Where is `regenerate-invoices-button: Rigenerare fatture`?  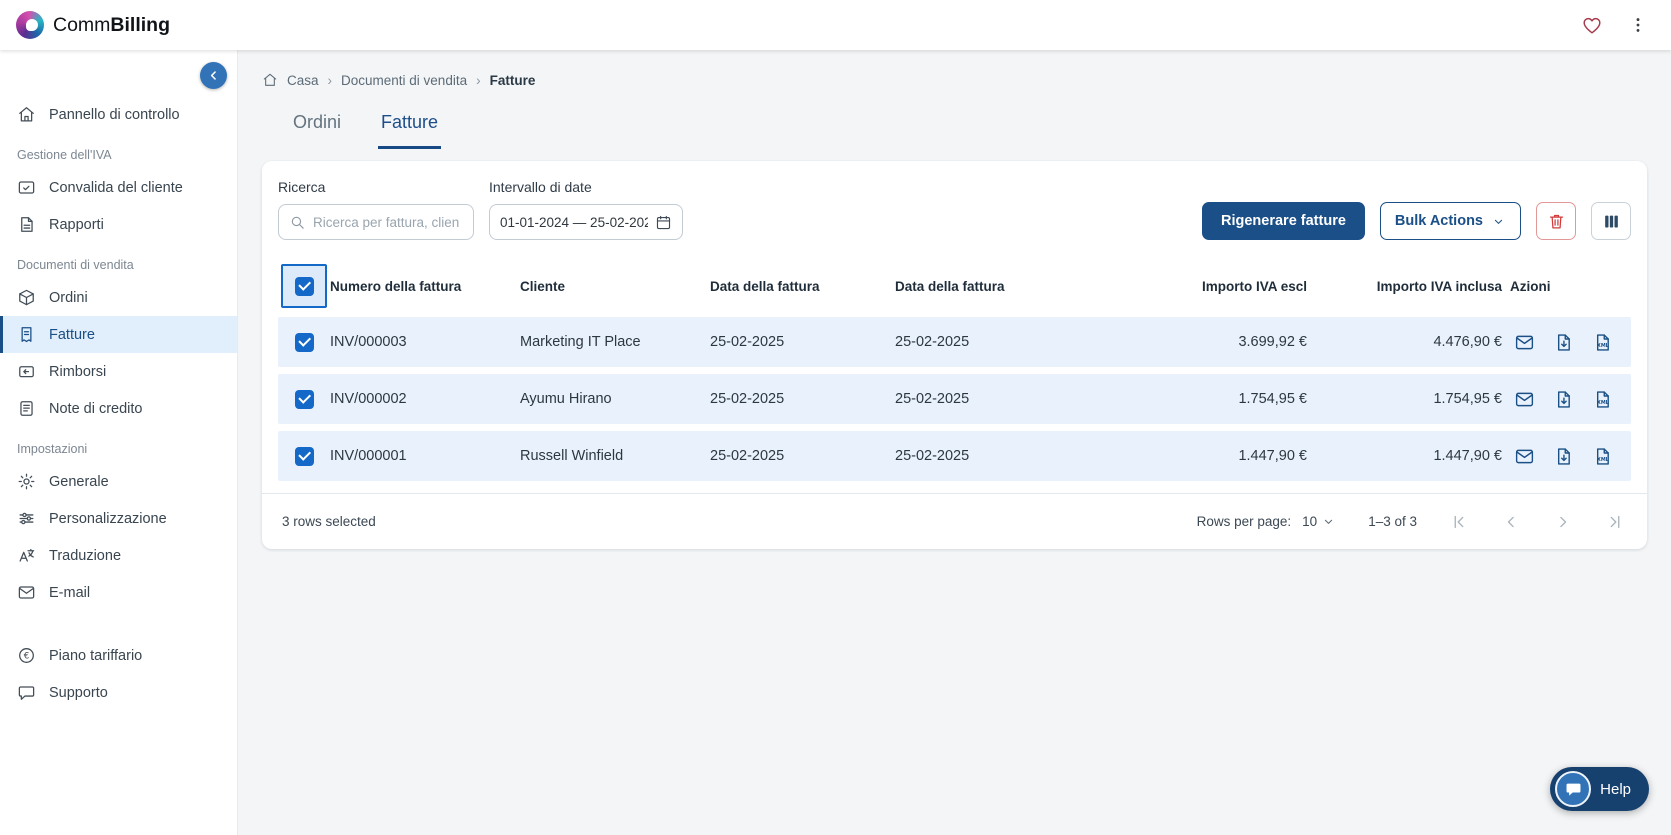 regenerate-invoices-button: Rigenerare fatture is located at coordinates (1283, 221).